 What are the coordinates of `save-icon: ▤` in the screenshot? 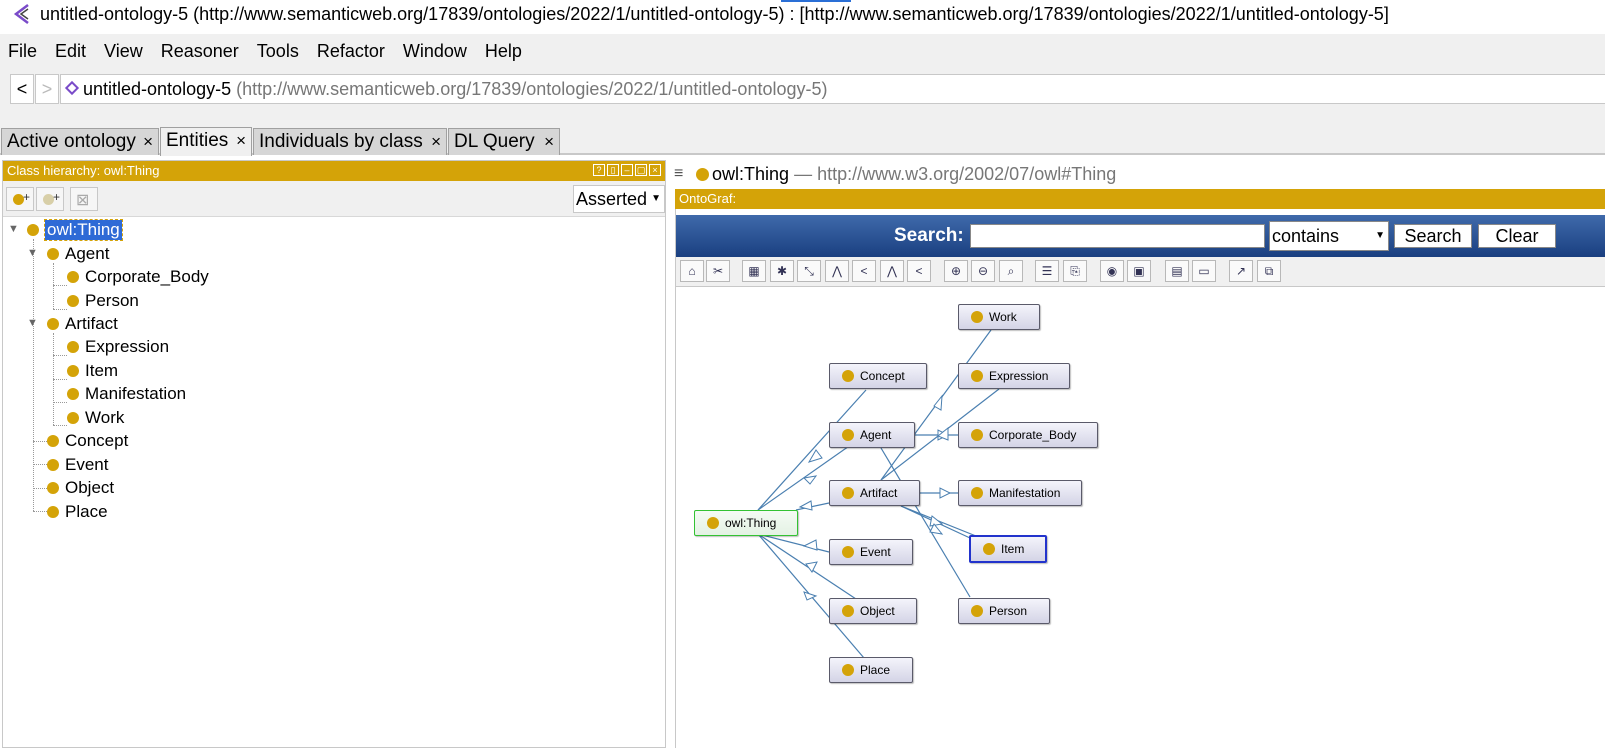 It's located at (1177, 271).